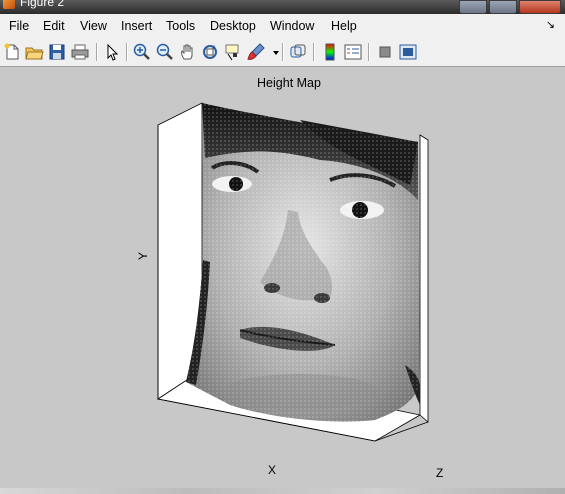  I want to click on desktop-strip, so click(282, 491).